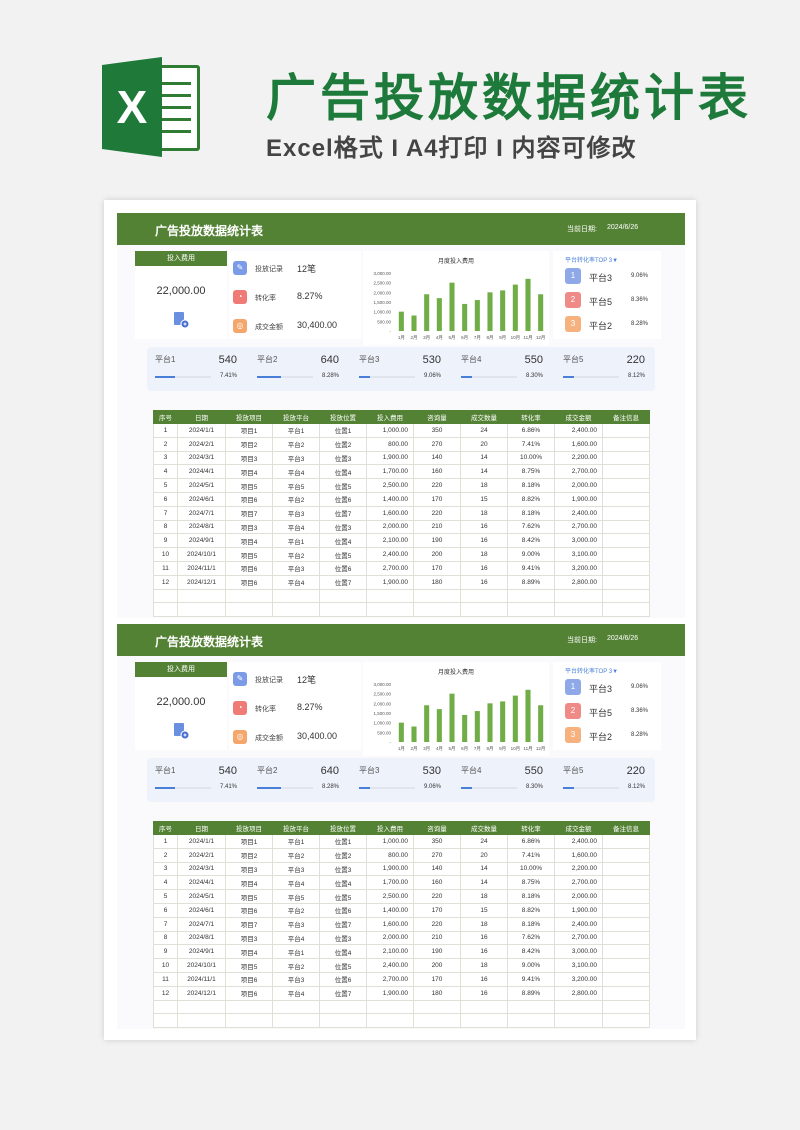 This screenshot has height=1130, width=800. What do you see at coordinates (432, 787) in the screenshot?
I see `platform-pct: 9.06%` at bounding box center [432, 787].